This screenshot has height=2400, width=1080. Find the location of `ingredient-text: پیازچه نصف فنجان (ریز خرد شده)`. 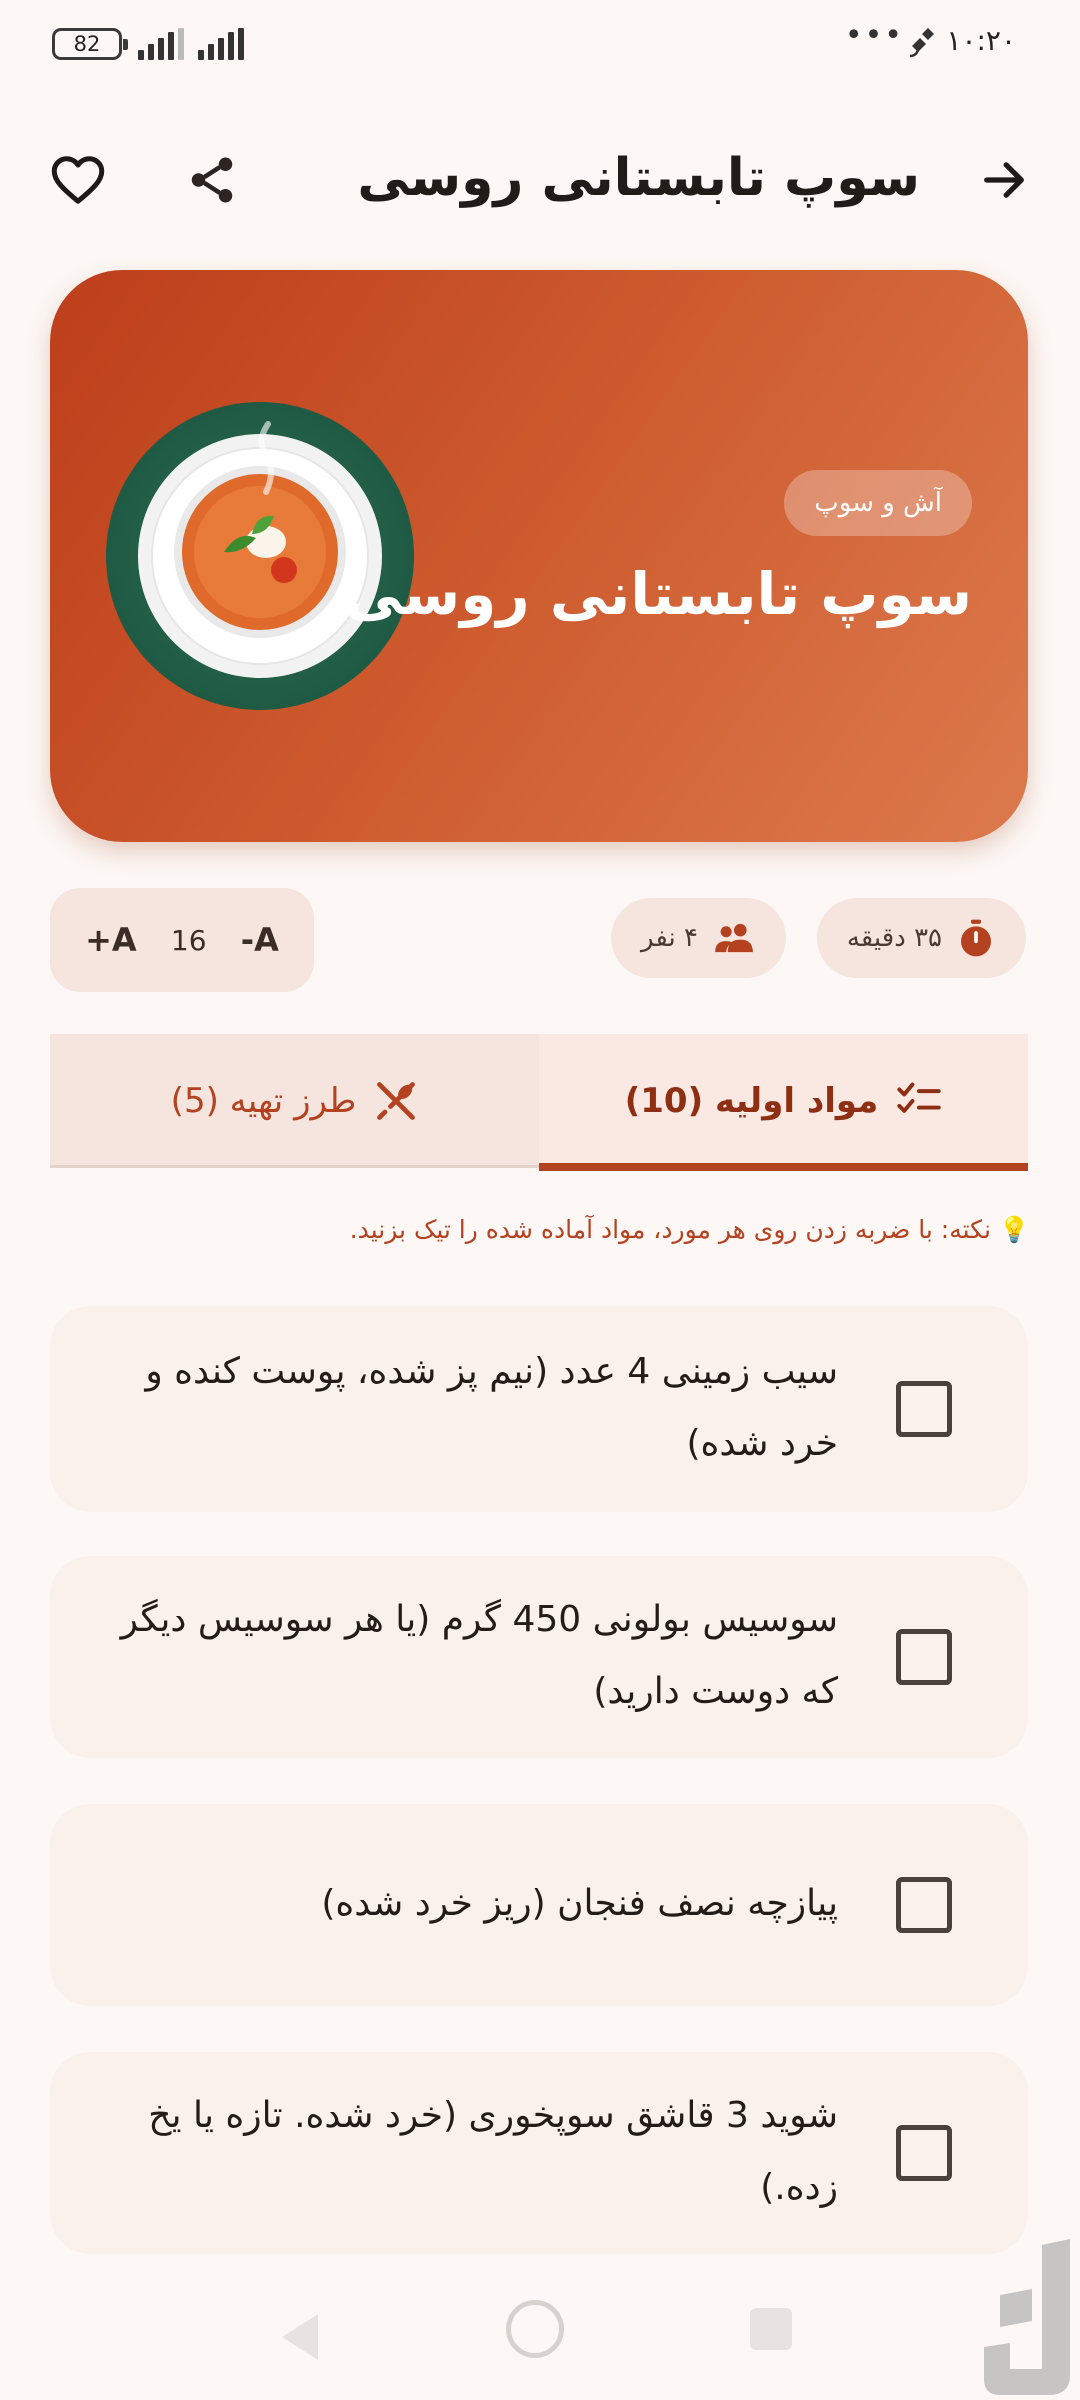

ingredient-text: پیازچه نصف فنجان (ریز خرد شده) is located at coordinates (579, 1903).